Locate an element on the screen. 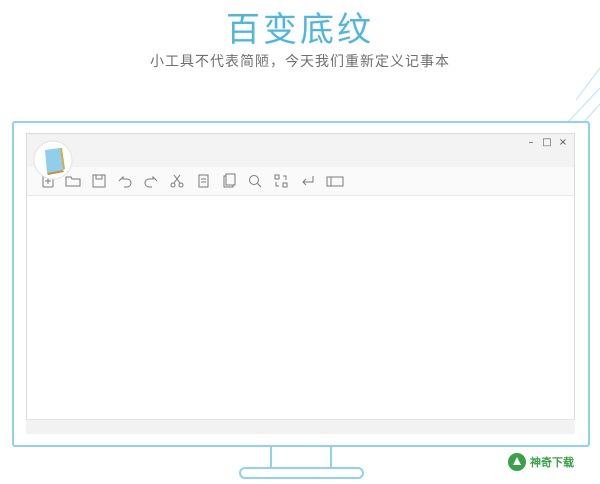 The image size is (600, 484). paste-icon is located at coordinates (229, 181).